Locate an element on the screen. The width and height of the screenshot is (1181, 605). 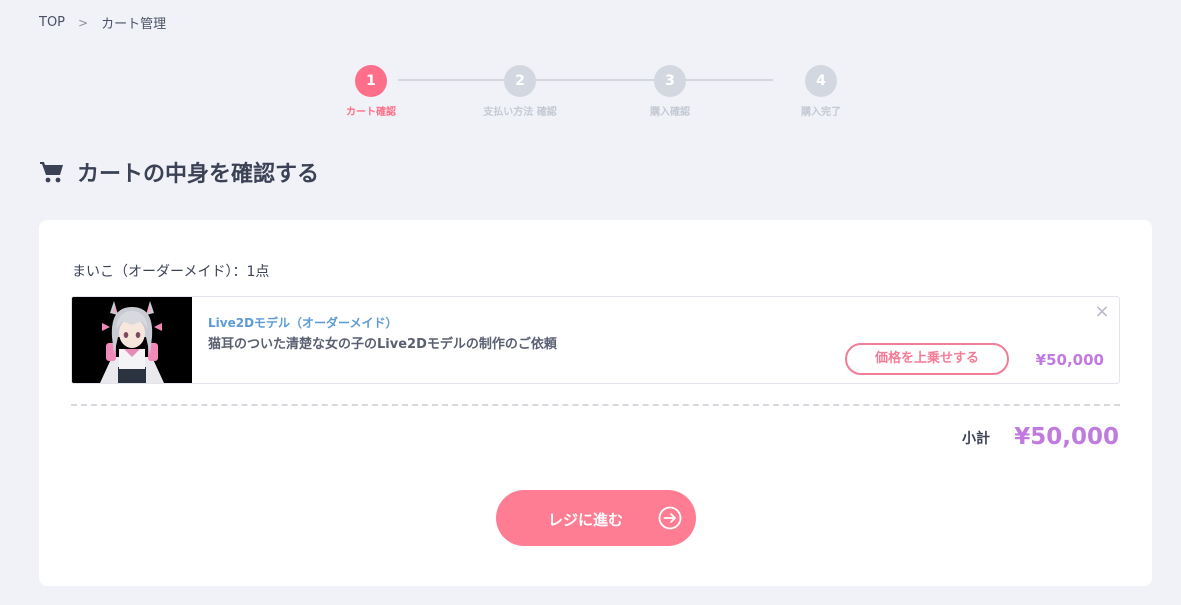
dashed-divider is located at coordinates (595, 405).